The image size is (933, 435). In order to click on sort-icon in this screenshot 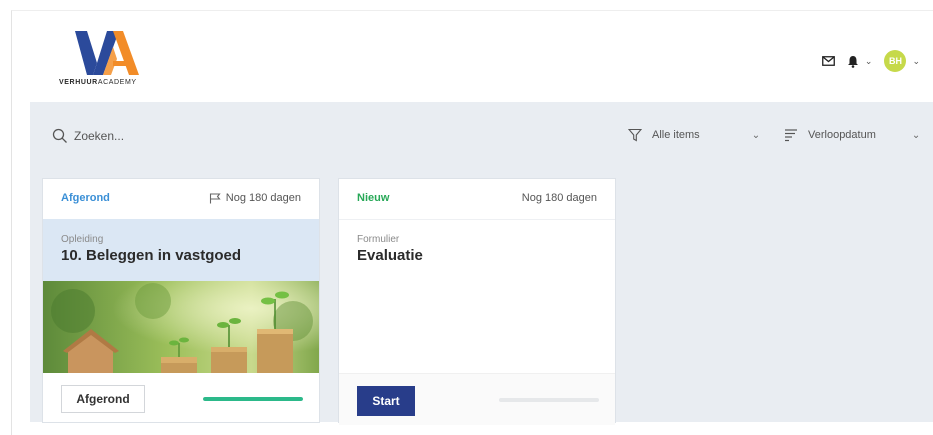, I will do `click(791, 135)`.